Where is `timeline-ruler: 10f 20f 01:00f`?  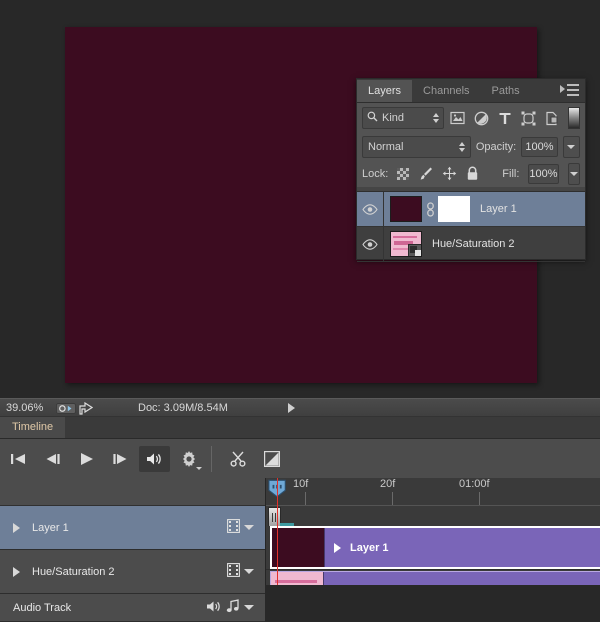 timeline-ruler: 10f 20f 01:00f is located at coordinates (433, 531).